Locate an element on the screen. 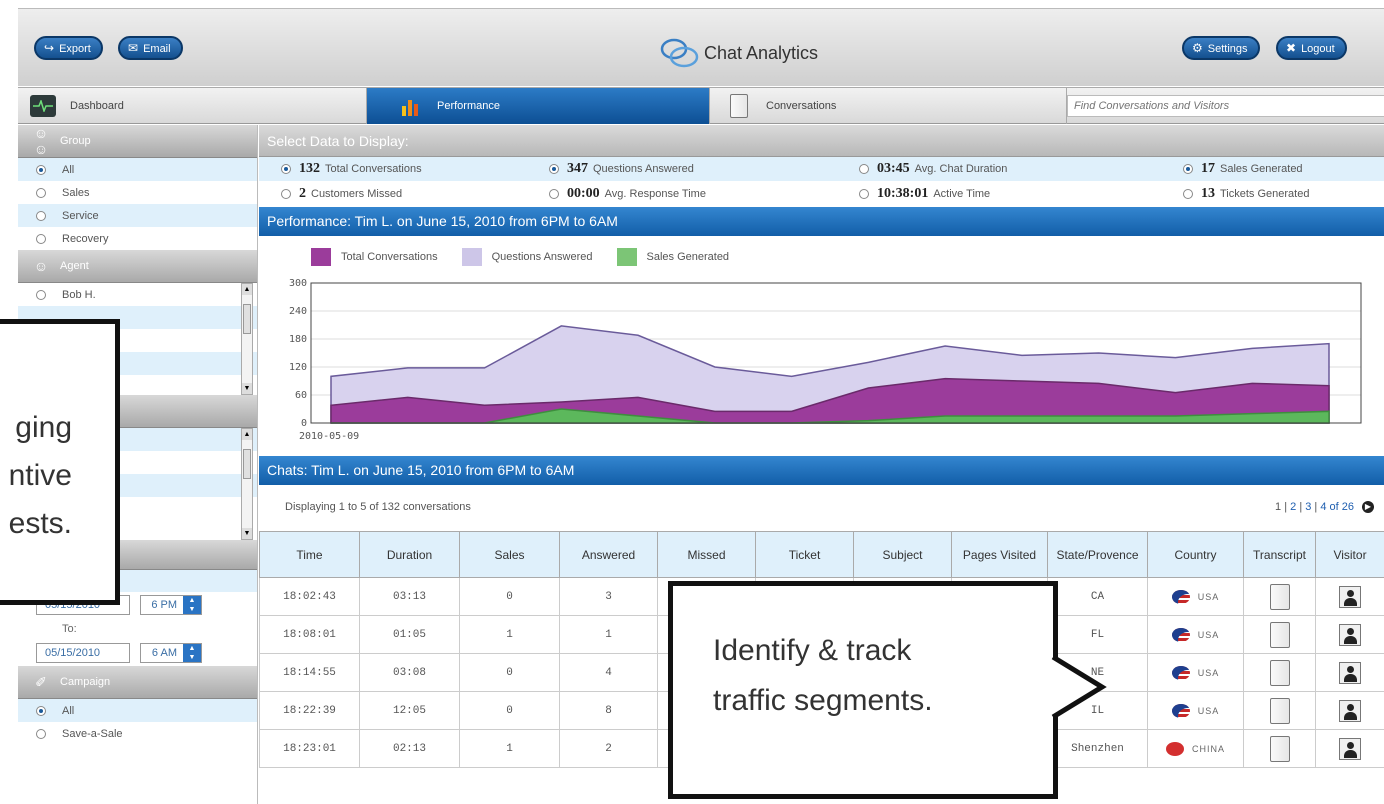 This screenshot has height=804, width=1384. column-header: Transcript is located at coordinates (1279, 554).